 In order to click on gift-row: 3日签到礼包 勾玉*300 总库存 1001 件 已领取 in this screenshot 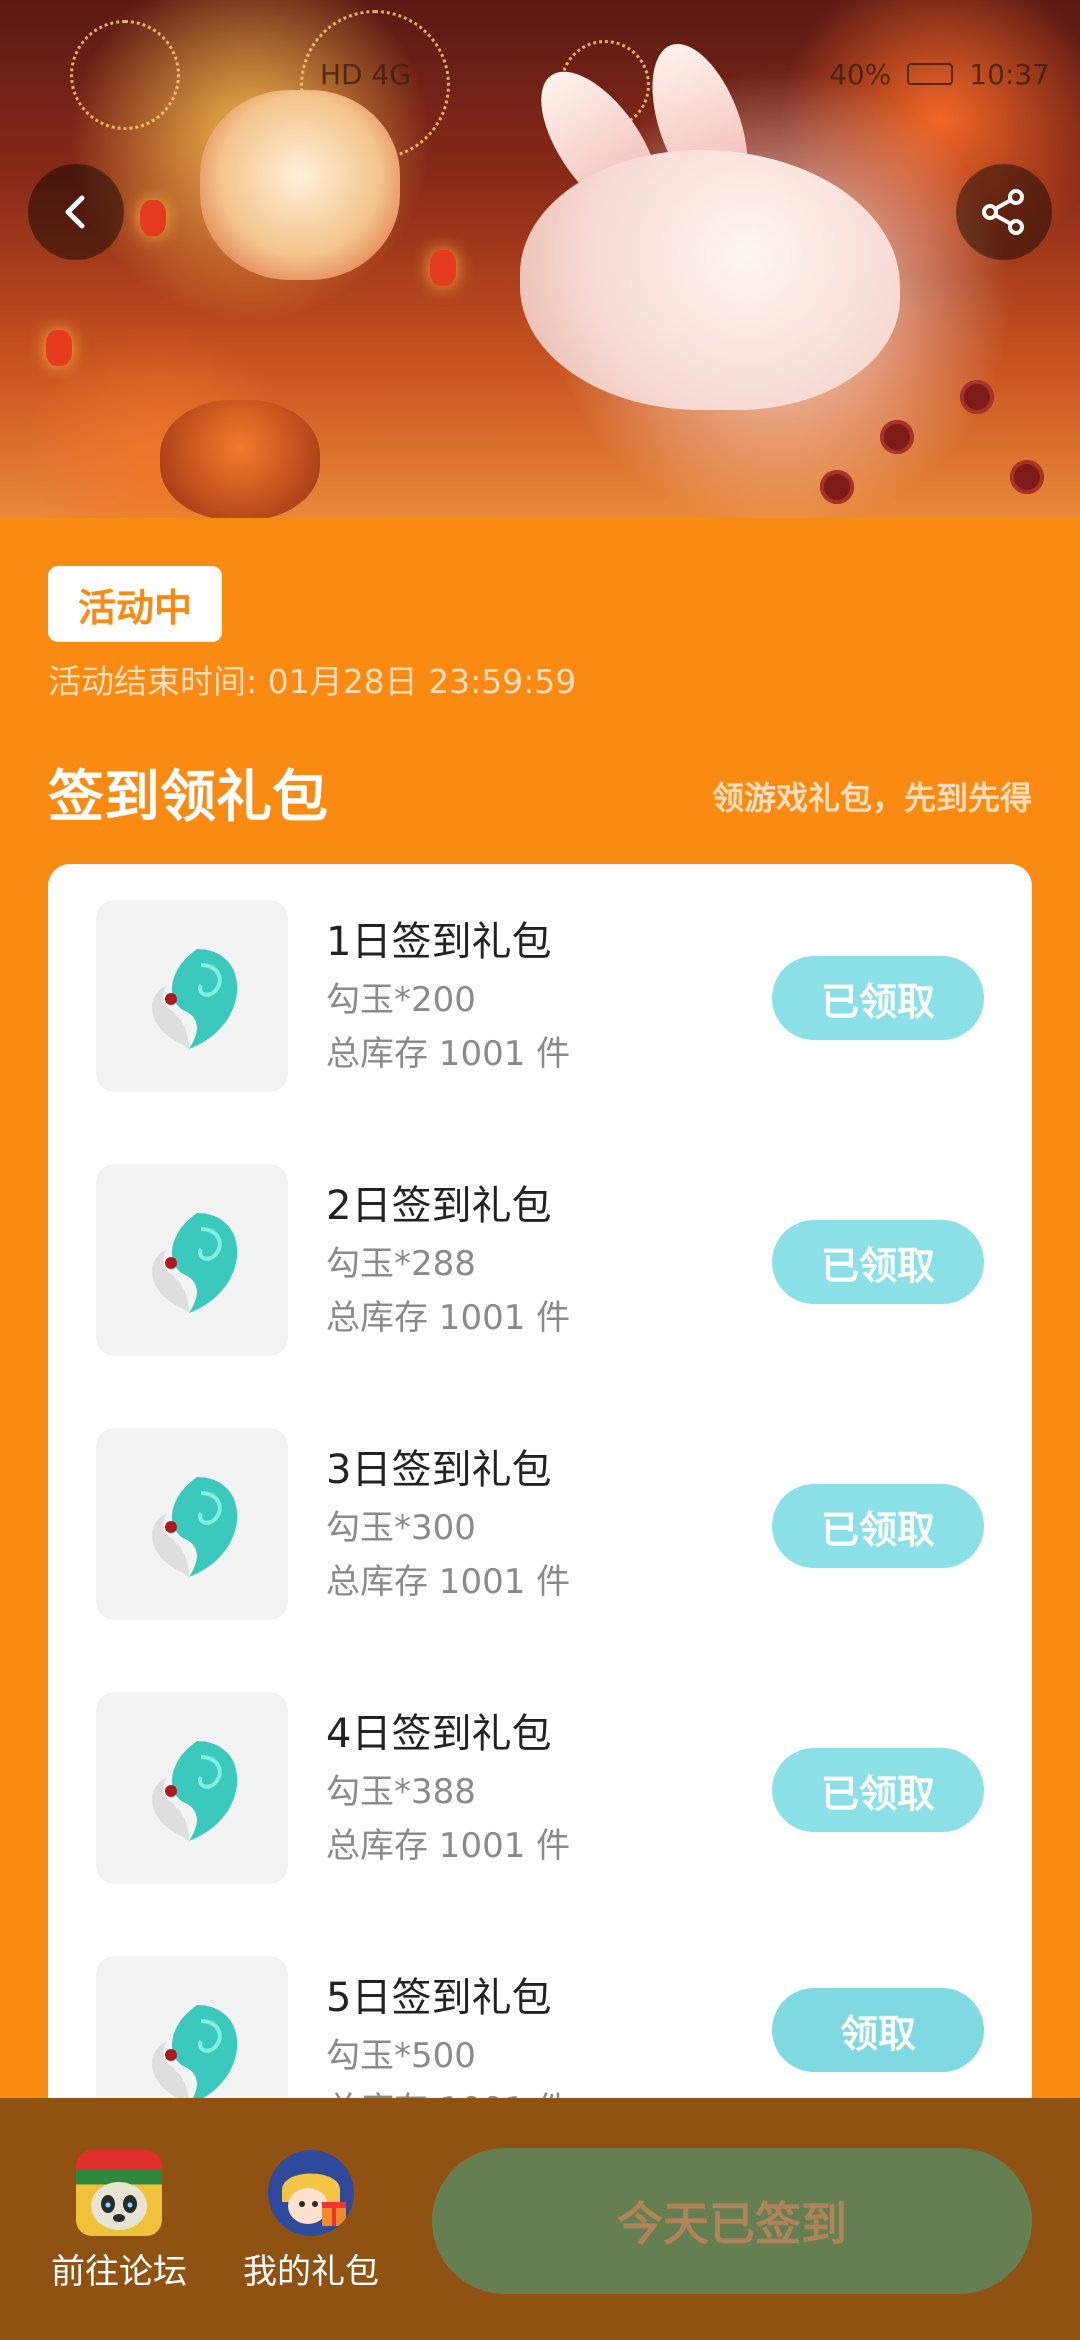, I will do `click(540, 1506)`.